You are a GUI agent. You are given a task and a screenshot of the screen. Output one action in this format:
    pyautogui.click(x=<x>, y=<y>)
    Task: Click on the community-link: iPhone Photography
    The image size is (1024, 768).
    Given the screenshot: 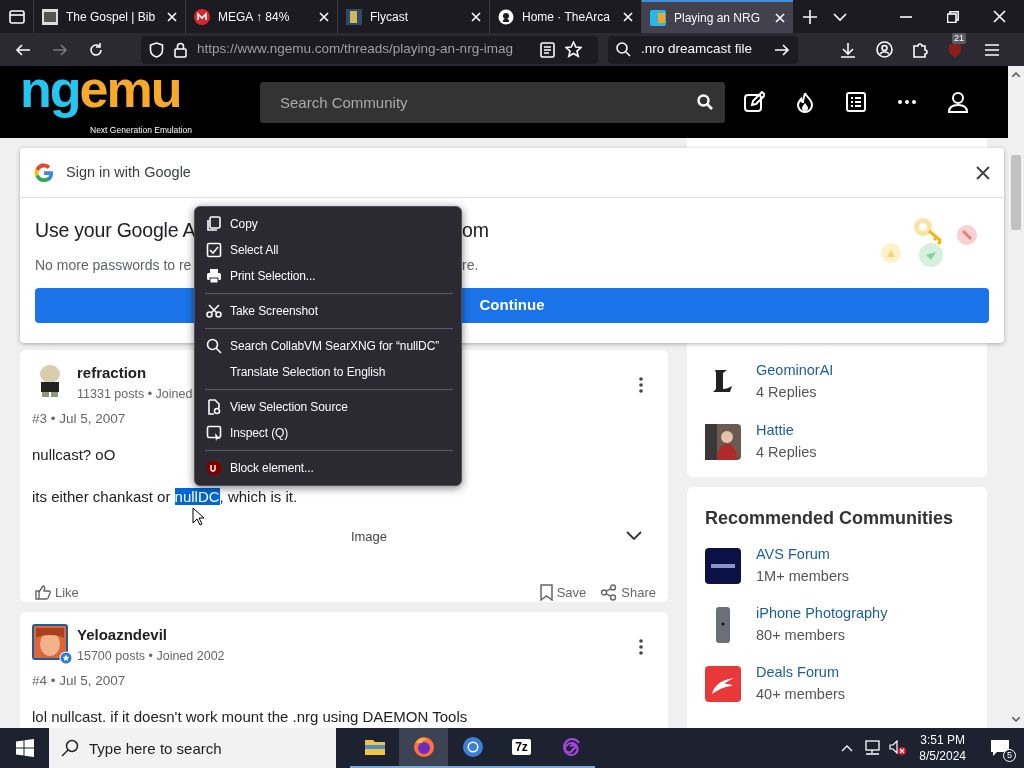 What is the action you would take?
    pyautogui.click(x=822, y=614)
    